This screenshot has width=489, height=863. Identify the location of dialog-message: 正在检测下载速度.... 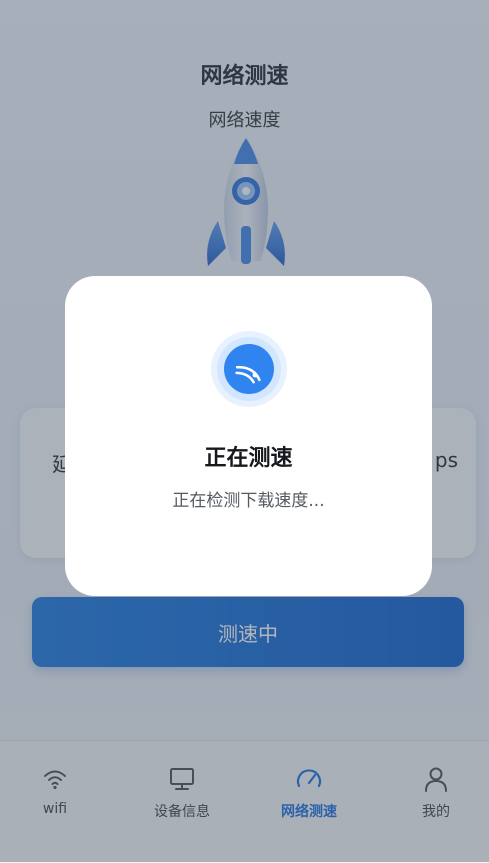
(248, 501).